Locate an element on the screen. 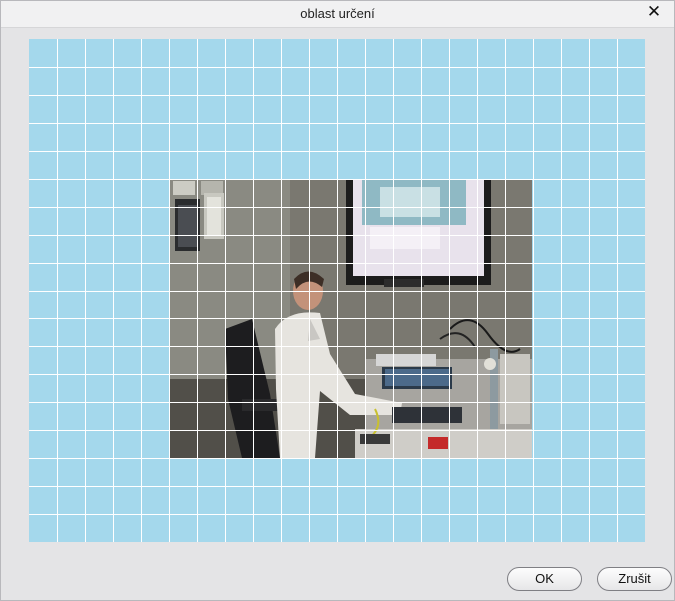 The width and height of the screenshot is (675, 601). close-icon: ✕ is located at coordinates (654, 12).